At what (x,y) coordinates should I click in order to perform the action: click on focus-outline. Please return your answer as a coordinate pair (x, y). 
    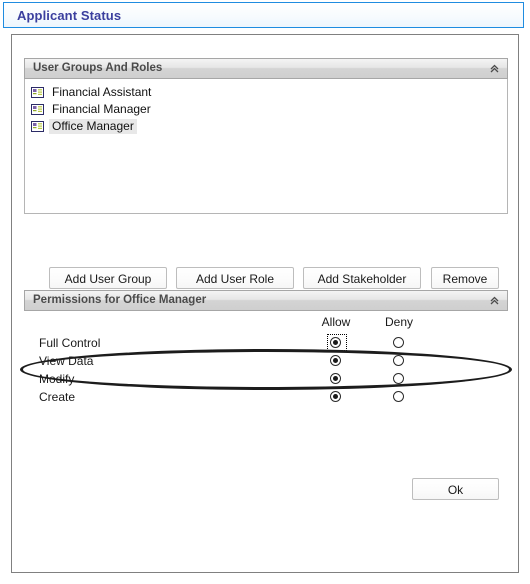
    Looking at the image, I should click on (337, 342).